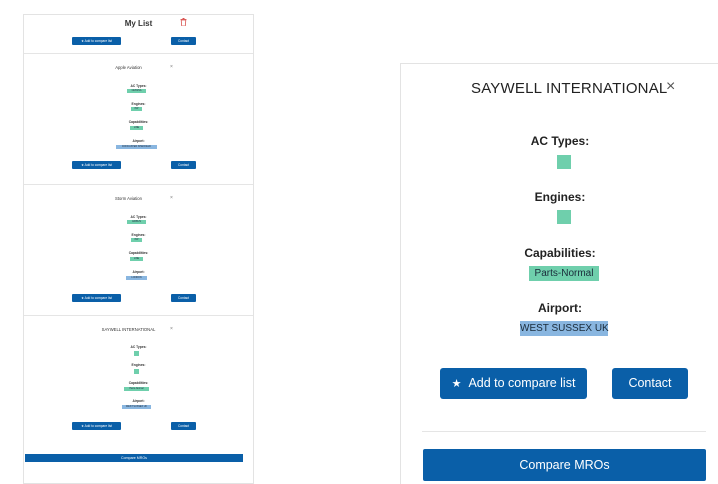 The height and width of the screenshot is (484, 718). I want to click on my-list-title: My List, so click(138, 23).